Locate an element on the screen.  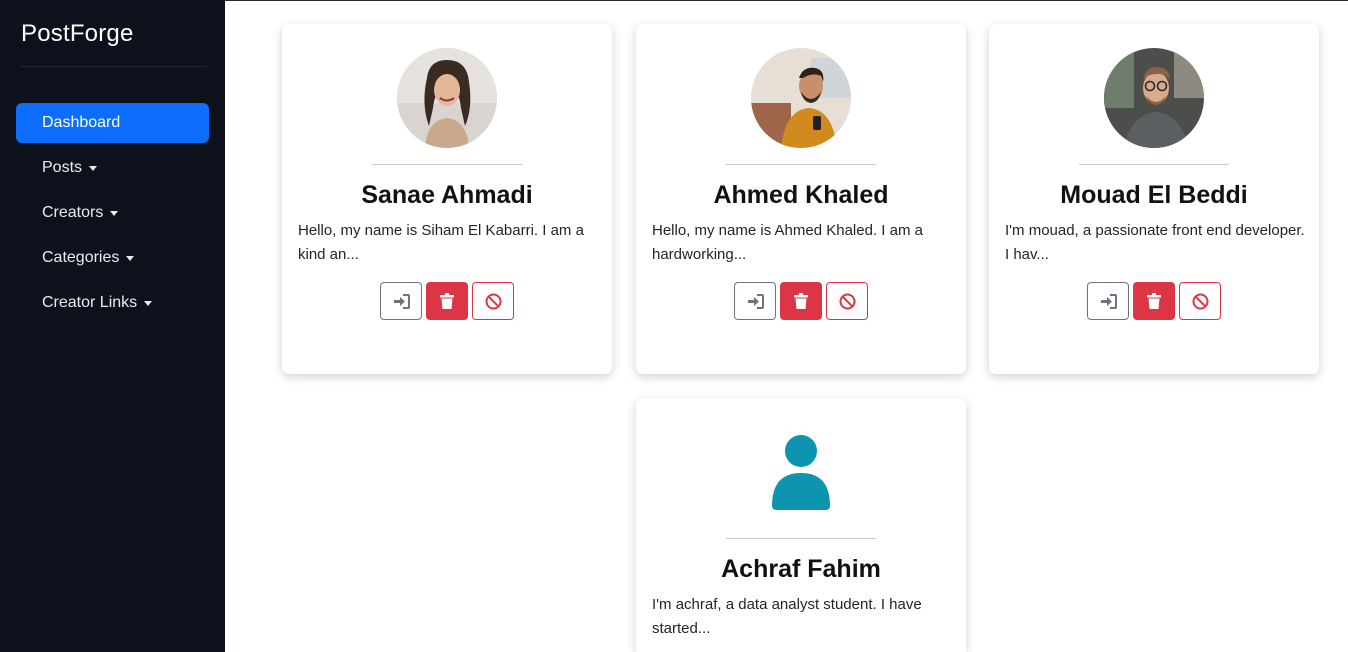
default-user-icon is located at coordinates (801, 472).